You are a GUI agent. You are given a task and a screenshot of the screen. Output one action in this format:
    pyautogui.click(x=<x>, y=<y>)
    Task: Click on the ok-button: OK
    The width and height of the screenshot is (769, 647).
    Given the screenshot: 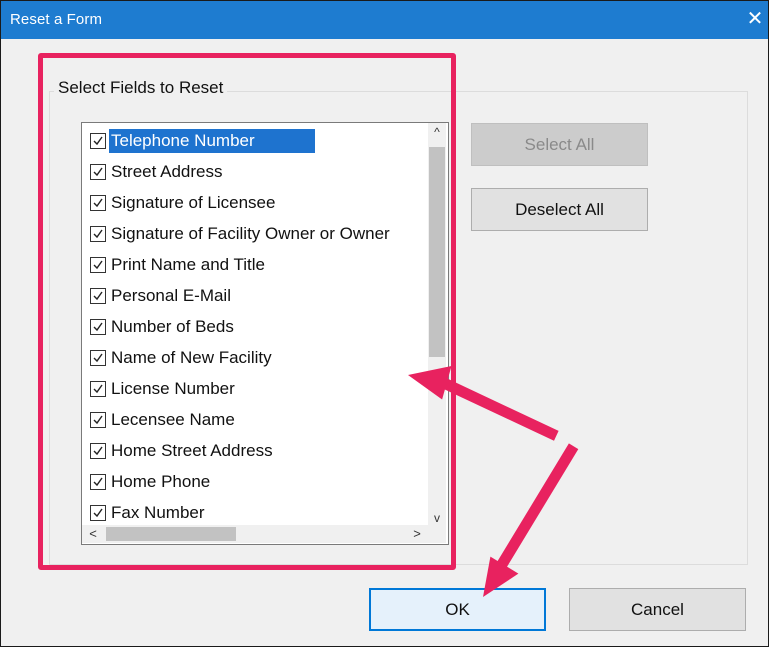 What is the action you would take?
    pyautogui.click(x=457, y=609)
    